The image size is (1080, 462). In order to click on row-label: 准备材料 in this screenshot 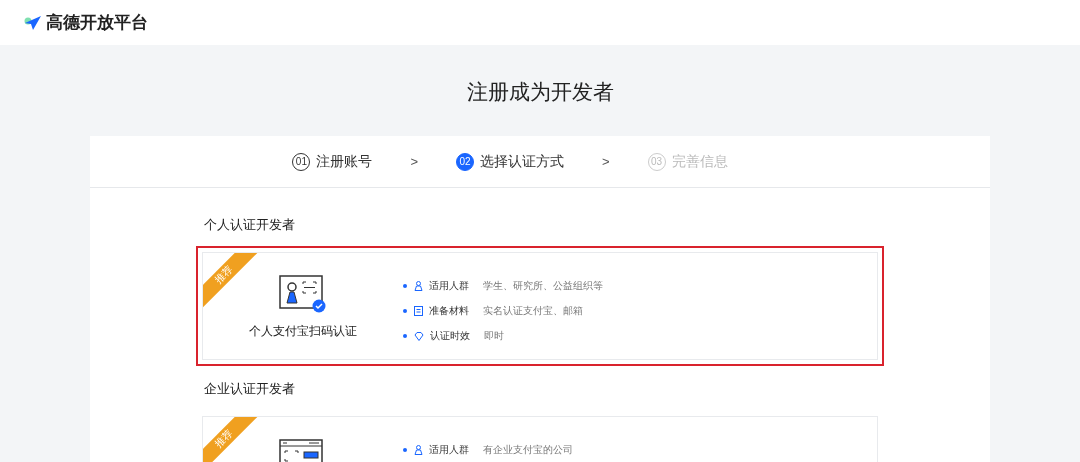, I will do `click(449, 311)`.